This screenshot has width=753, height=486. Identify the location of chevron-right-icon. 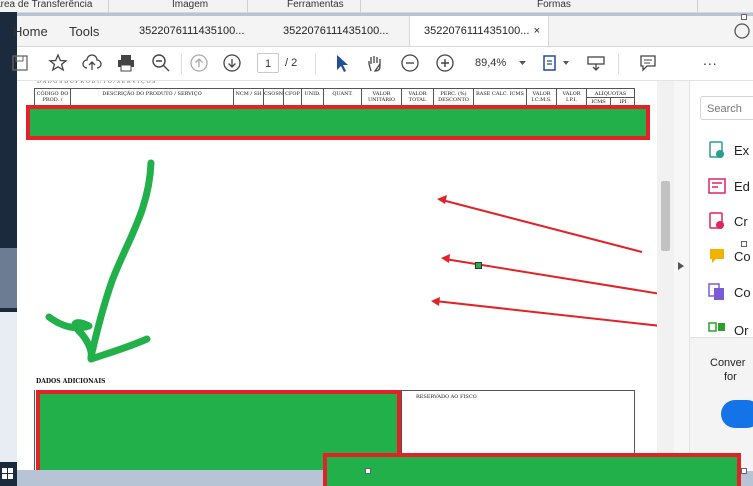
(681, 266).